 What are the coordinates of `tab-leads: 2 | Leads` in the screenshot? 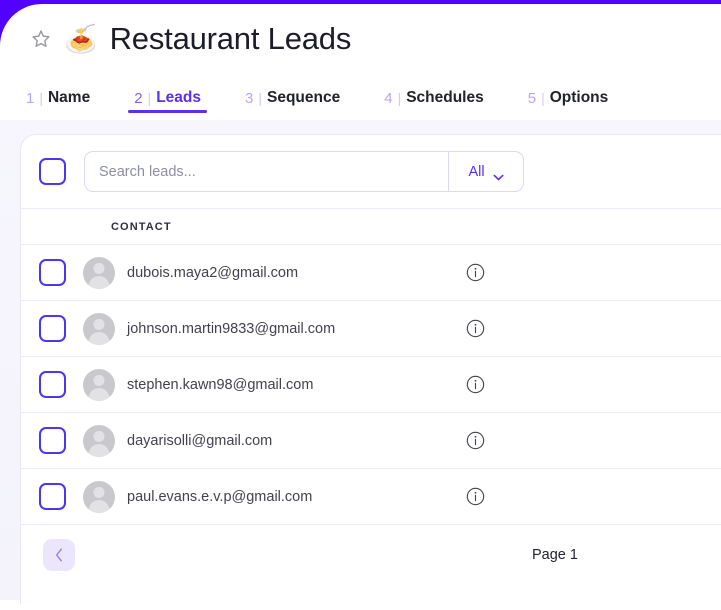 It's located at (167, 97).